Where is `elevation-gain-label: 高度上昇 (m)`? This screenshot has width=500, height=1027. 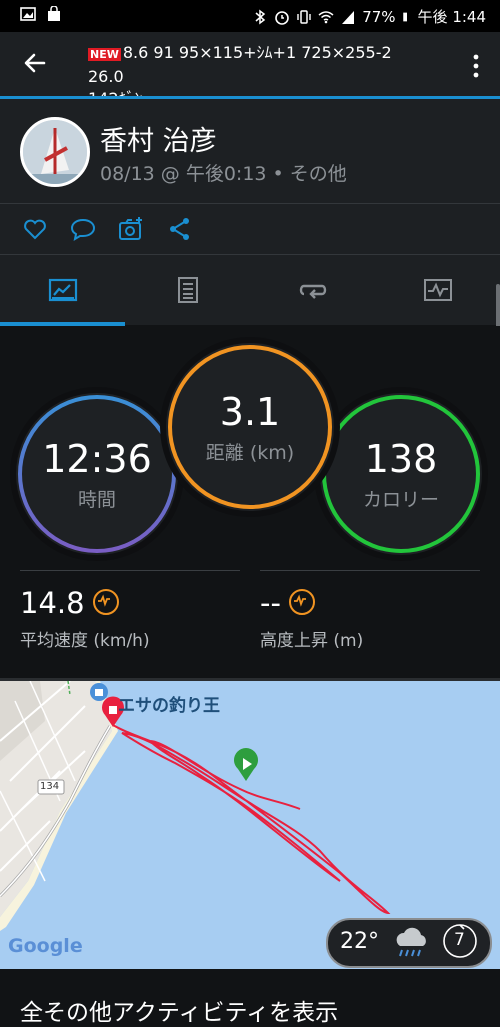 elevation-gain-label: 高度上昇 (m) is located at coordinates (312, 641).